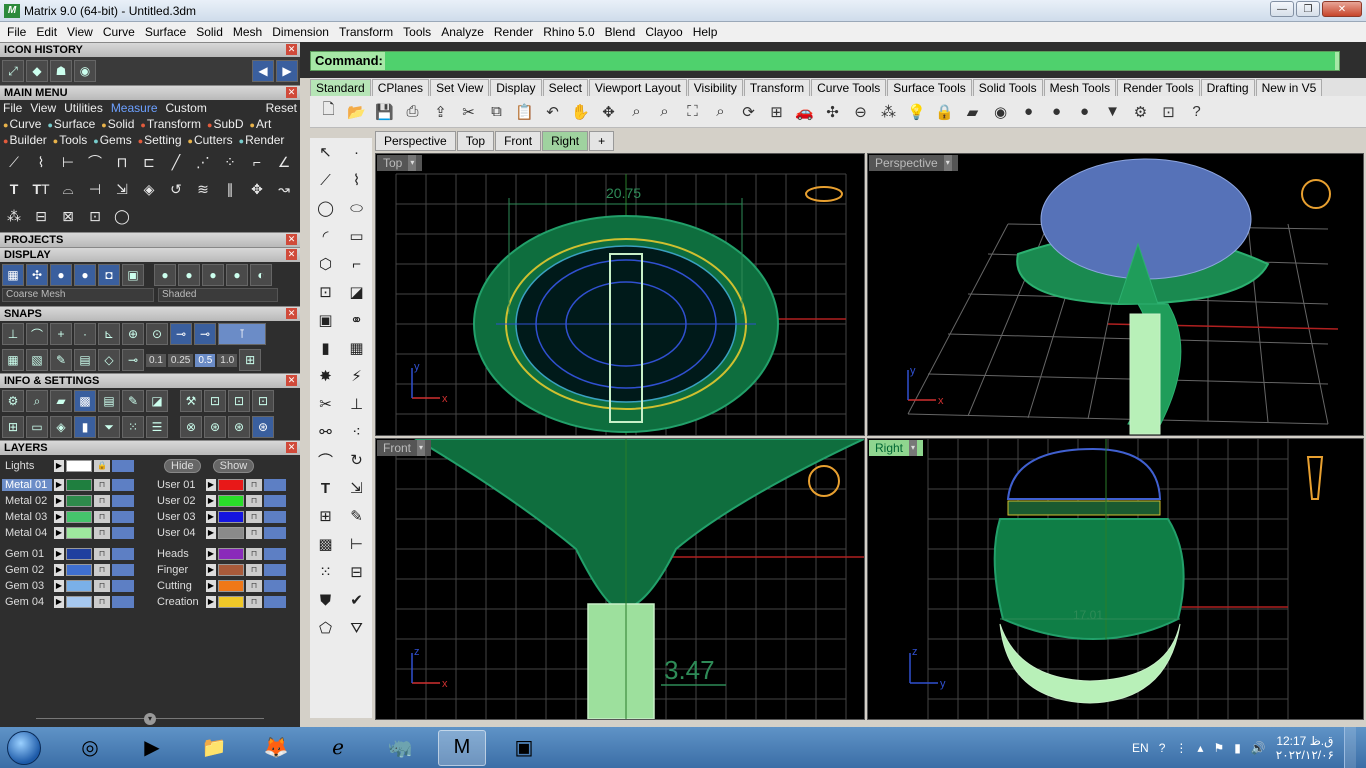 This screenshot has width=1366, height=768. I want to click on options-gear-icon: ⚙, so click(1140, 111).